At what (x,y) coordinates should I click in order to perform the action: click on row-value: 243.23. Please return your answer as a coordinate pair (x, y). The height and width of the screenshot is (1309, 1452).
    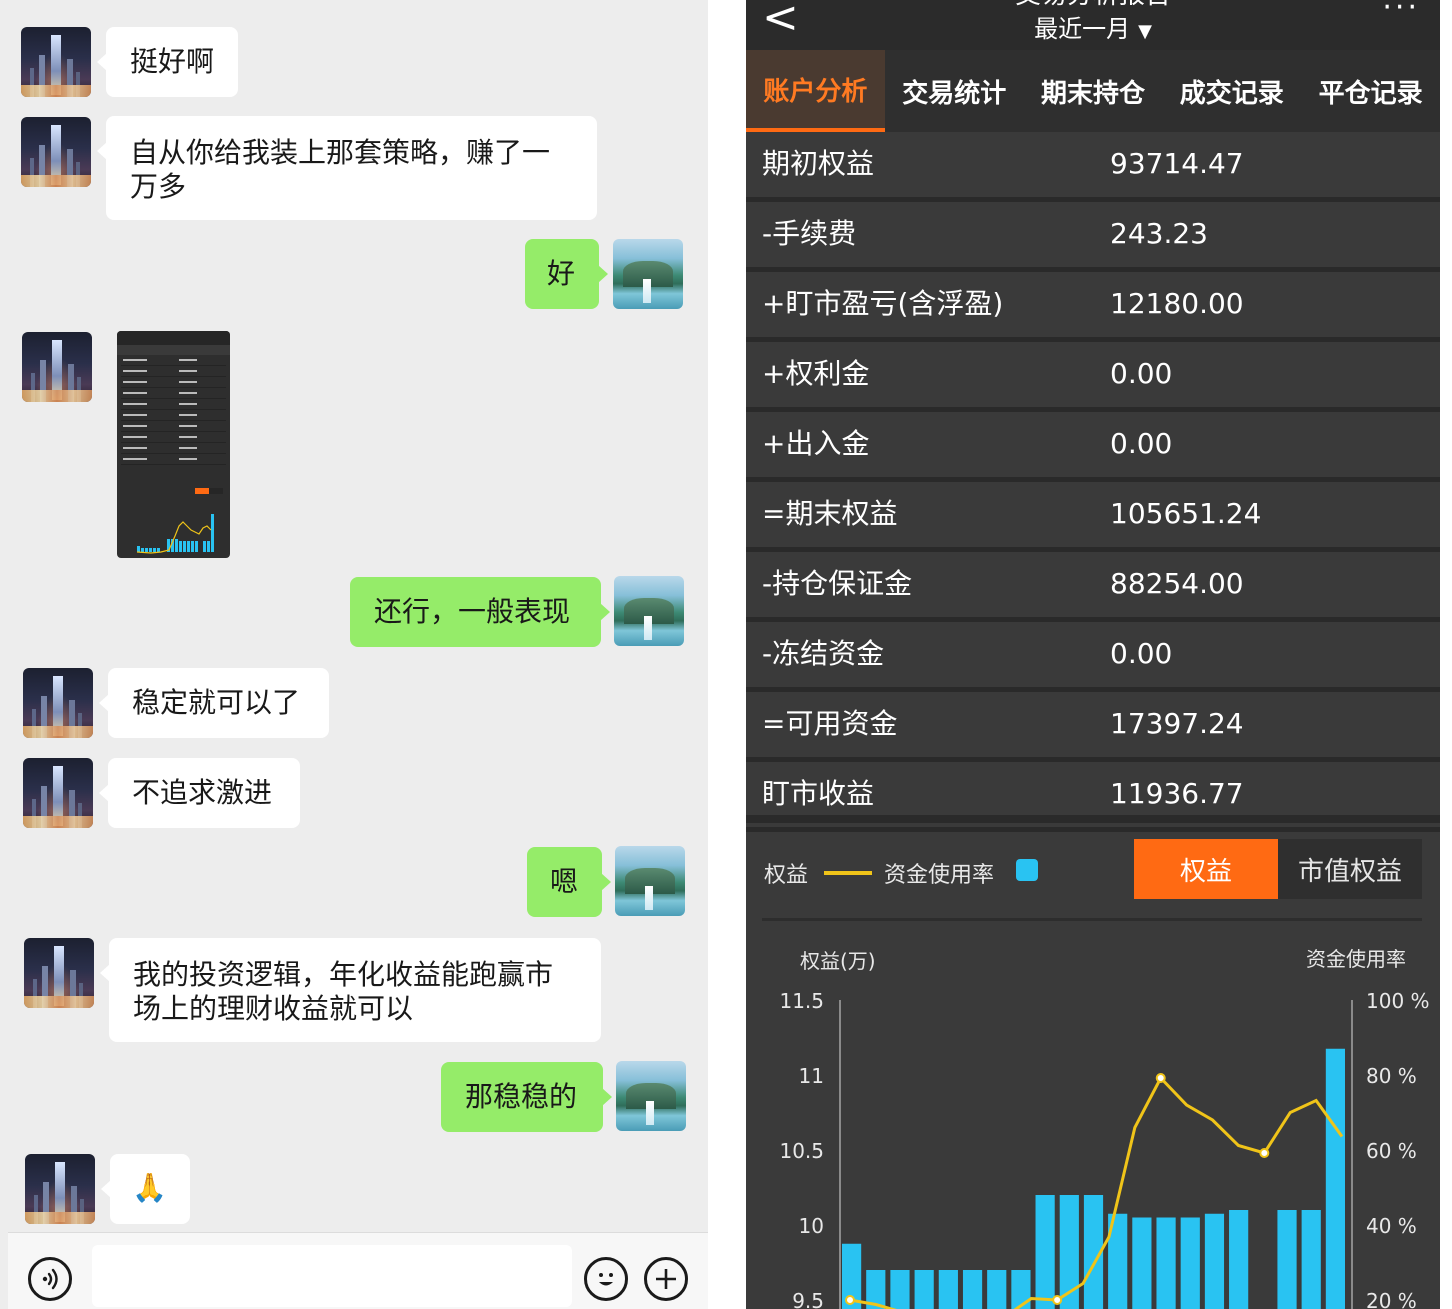
    Looking at the image, I should click on (1159, 233).